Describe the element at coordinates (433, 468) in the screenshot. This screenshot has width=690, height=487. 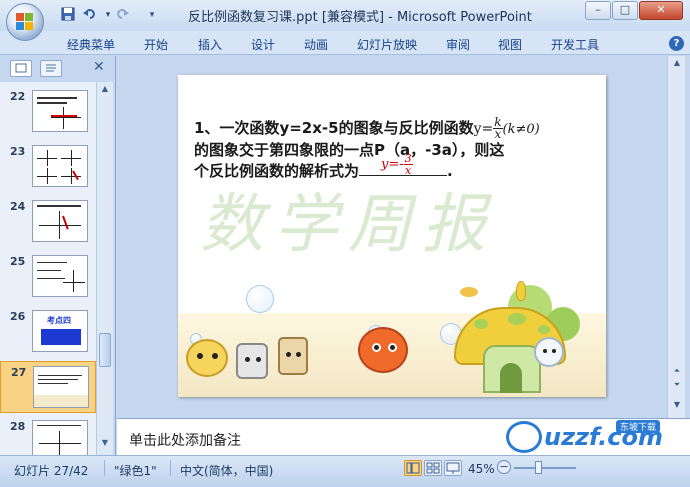
I see `slide-sorter-button` at that location.